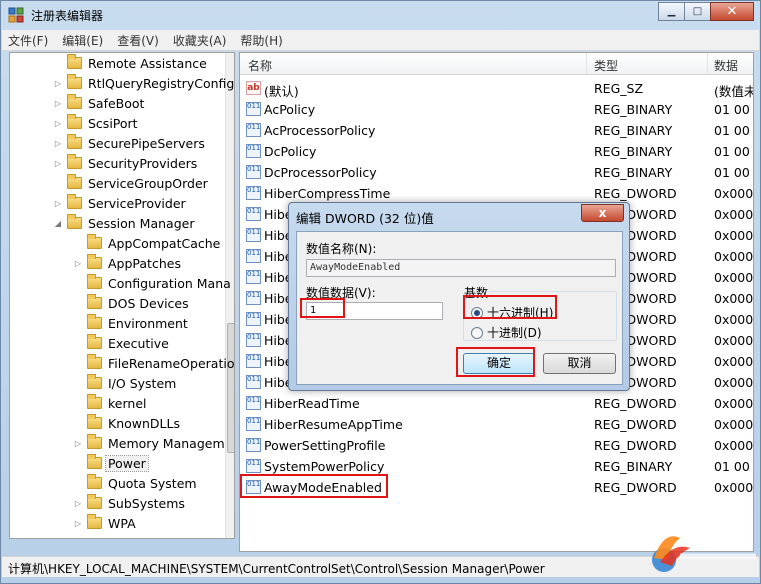 This screenshot has height=584, width=761. What do you see at coordinates (496, 88) in the screenshot?
I see `value-row: ab (默认) REG_SZ (数值未` at bounding box center [496, 88].